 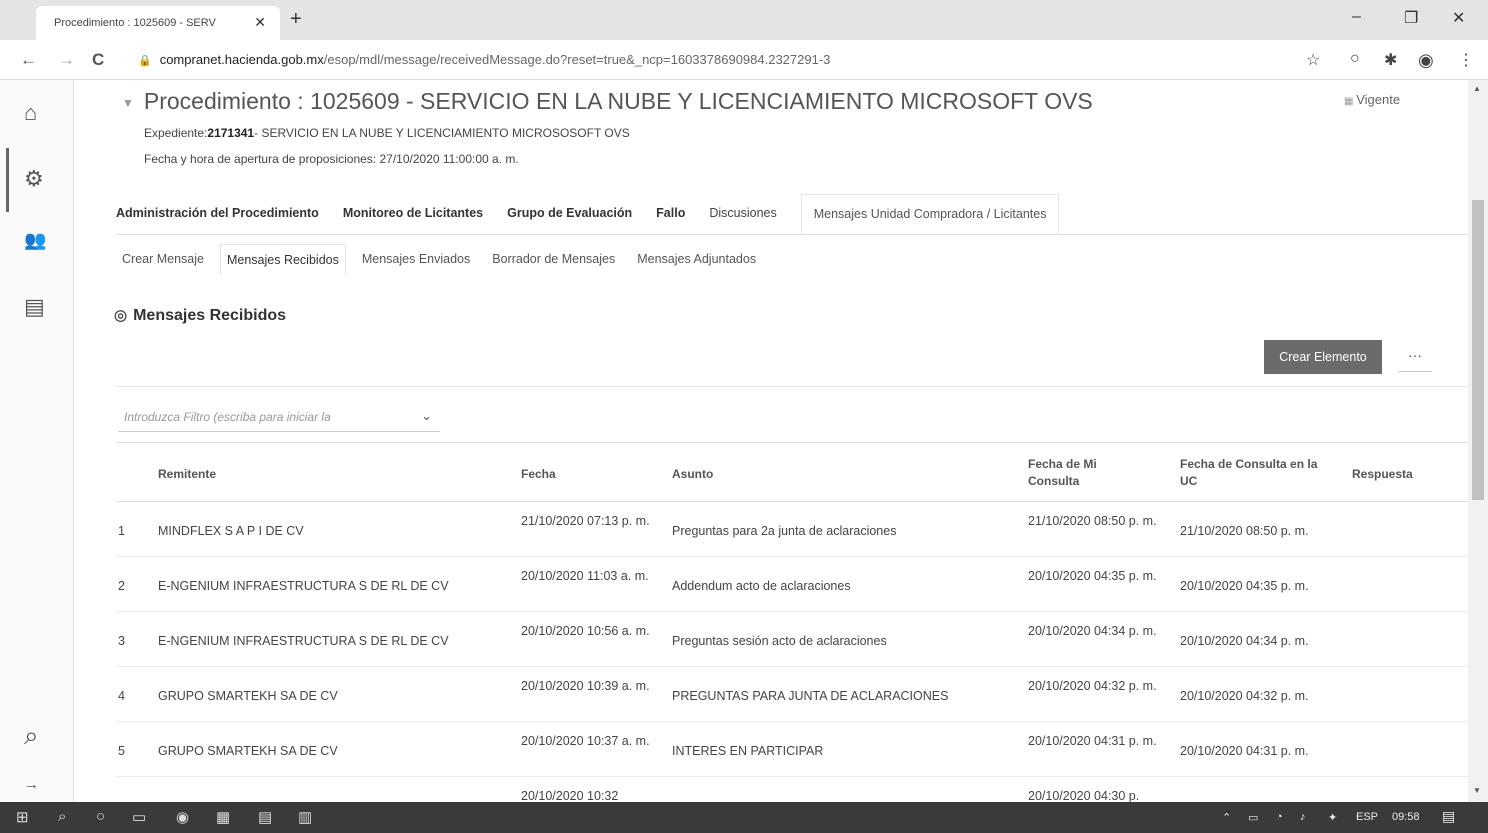 What do you see at coordinates (792, 789) in the screenshot?
I see `table-row: 20/10/2020 10:32 20/10/2020 04:30 p.` at bounding box center [792, 789].